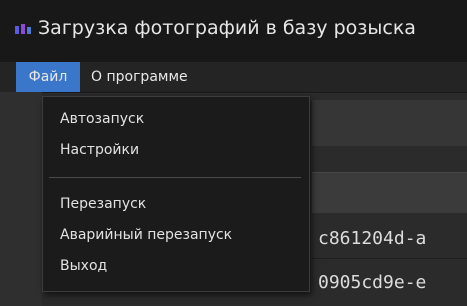 The height and width of the screenshot is (306, 467). Describe the element at coordinates (233, 77) in the screenshot. I see `menu-bar: Файл О программе` at that location.